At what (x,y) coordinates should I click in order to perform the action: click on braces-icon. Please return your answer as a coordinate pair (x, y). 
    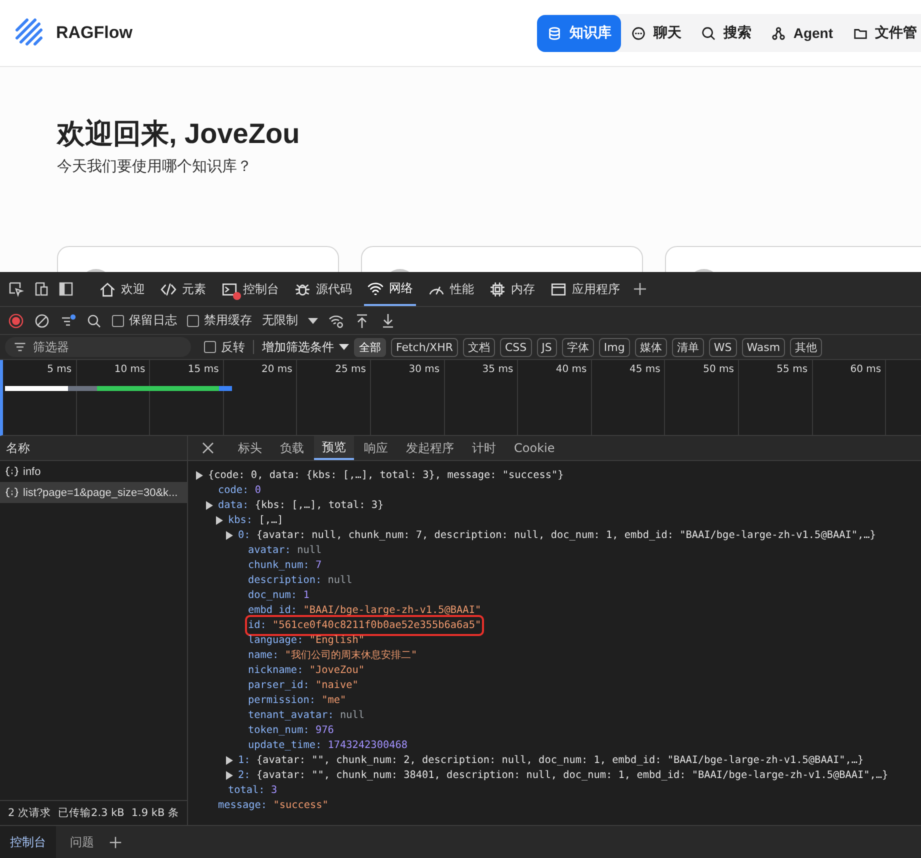
    Looking at the image, I should click on (12, 471).